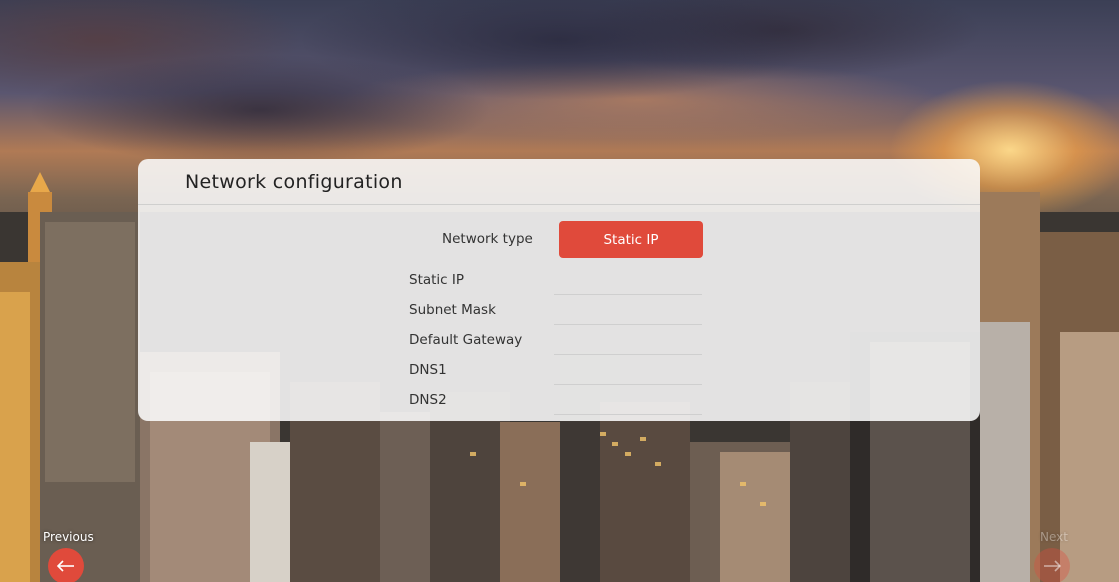 The height and width of the screenshot is (582, 1119). I want to click on dns2-input, so click(628, 402).